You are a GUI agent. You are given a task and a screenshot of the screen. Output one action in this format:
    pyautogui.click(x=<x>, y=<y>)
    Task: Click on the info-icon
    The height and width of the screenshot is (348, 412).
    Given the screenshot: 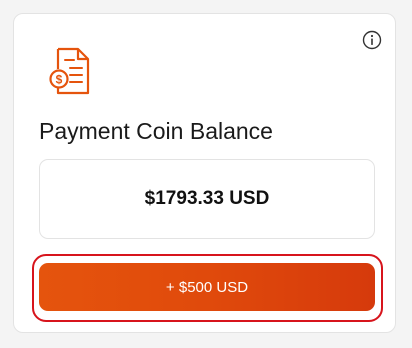 What is the action you would take?
    pyautogui.click(x=372, y=40)
    